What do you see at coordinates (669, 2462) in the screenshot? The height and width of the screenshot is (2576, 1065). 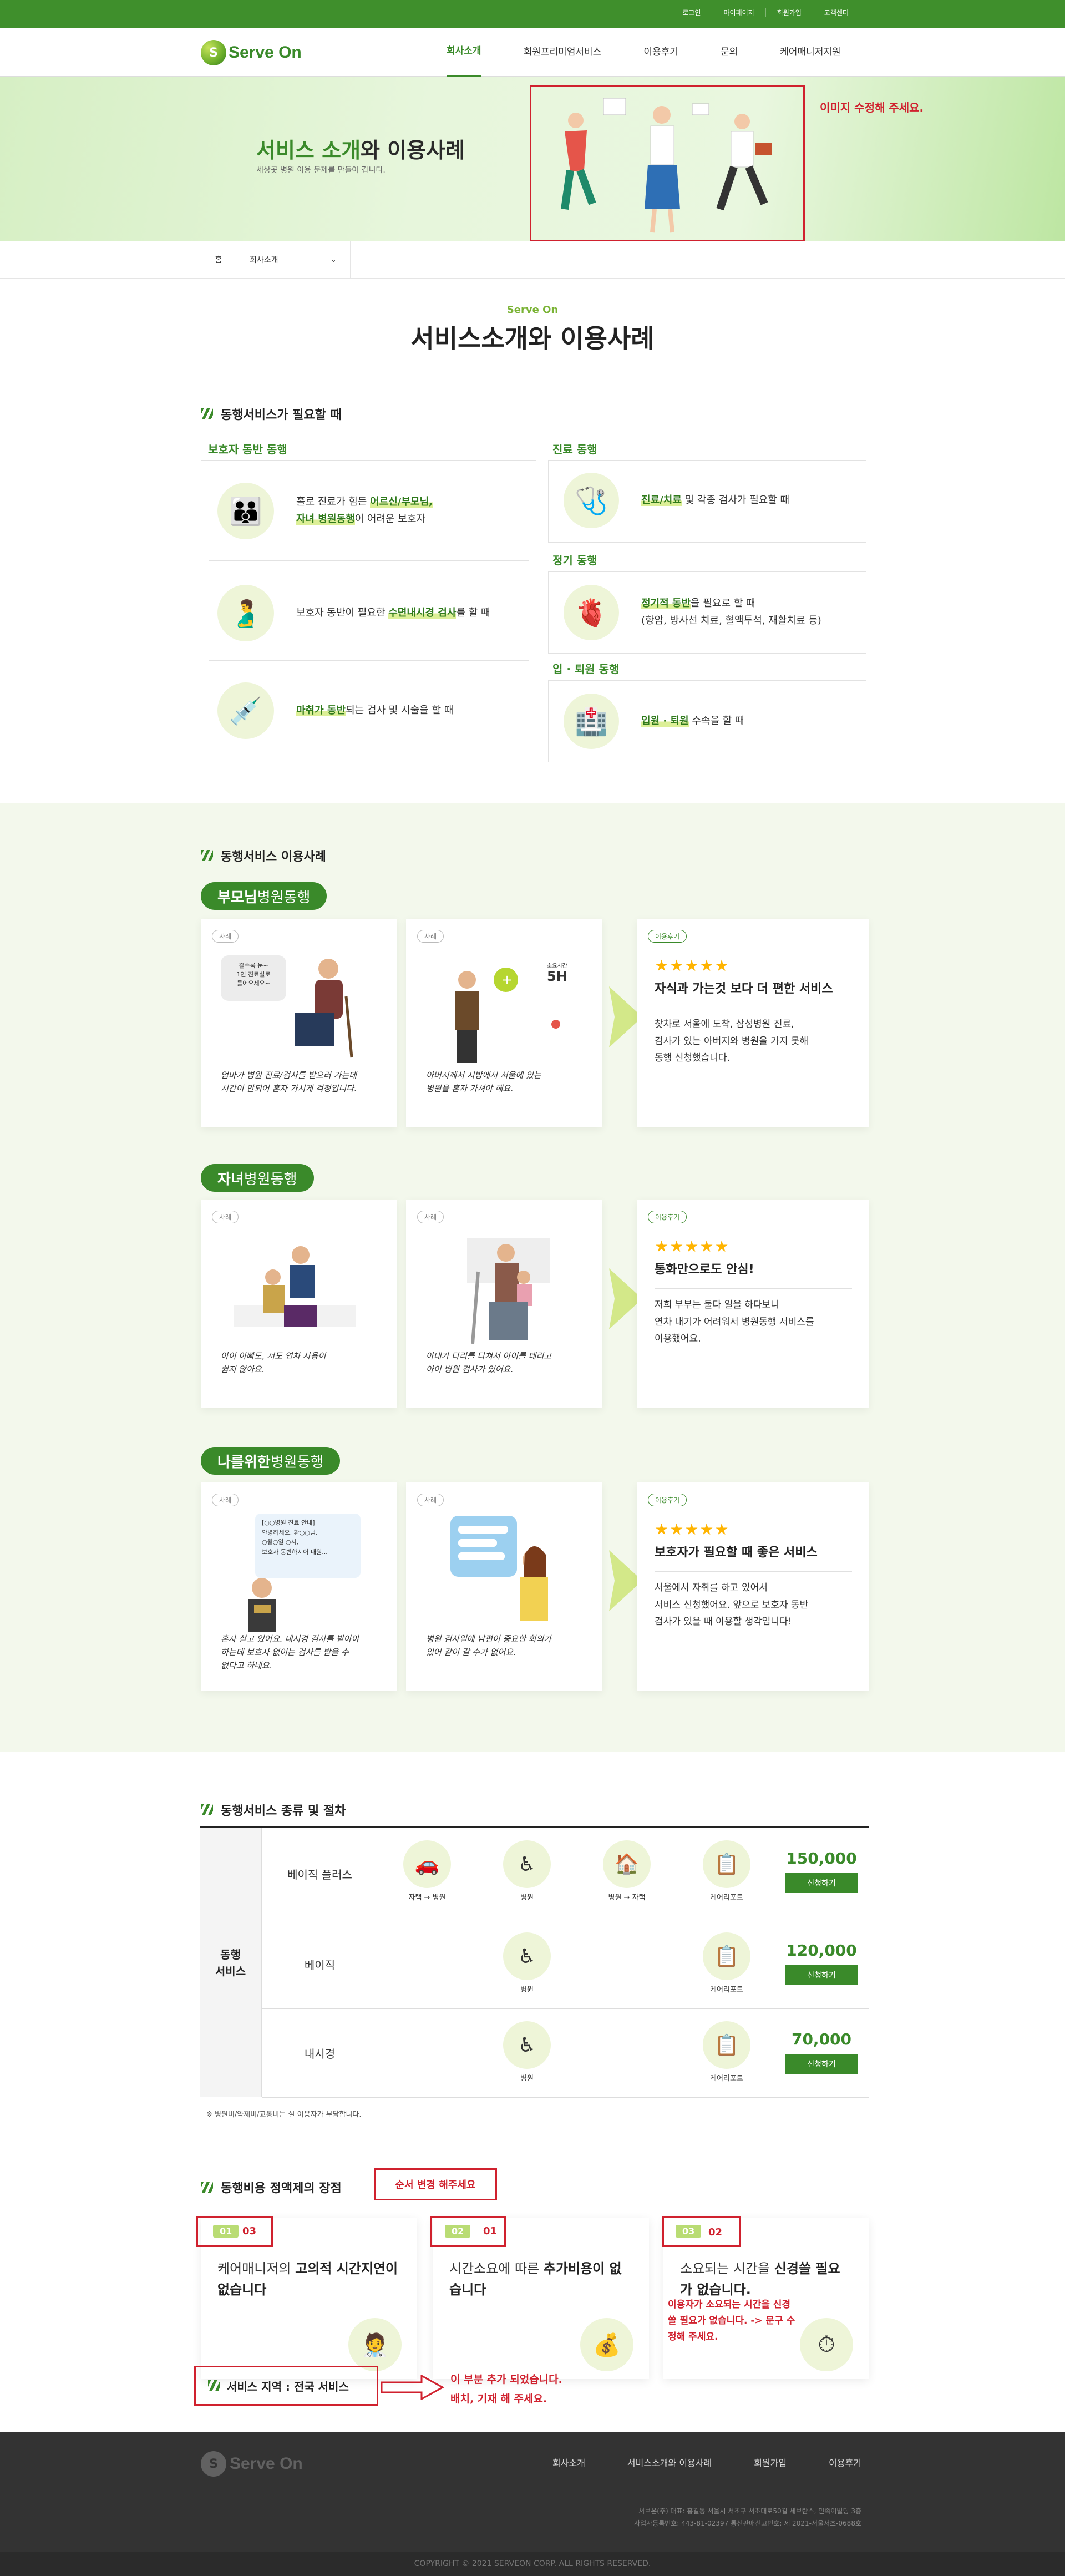 I see `footer-link: 서비스소개와 이용사례` at bounding box center [669, 2462].